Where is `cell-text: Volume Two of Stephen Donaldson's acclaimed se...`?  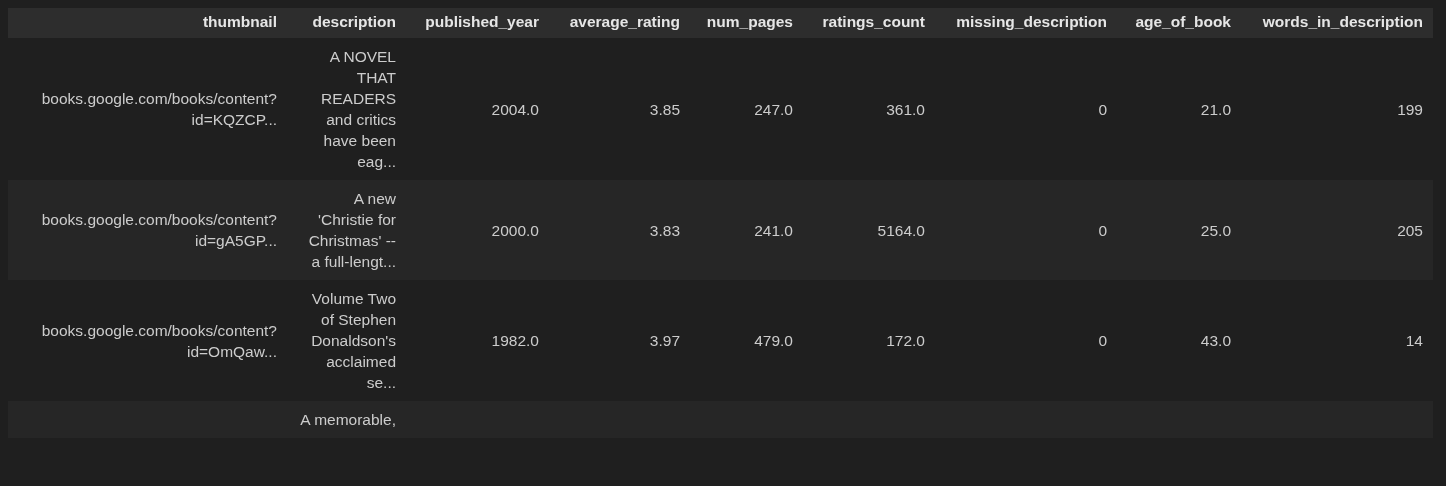
cell-text: Volume Two of Stephen Donaldson's acclaimed se... is located at coordinates (353, 340).